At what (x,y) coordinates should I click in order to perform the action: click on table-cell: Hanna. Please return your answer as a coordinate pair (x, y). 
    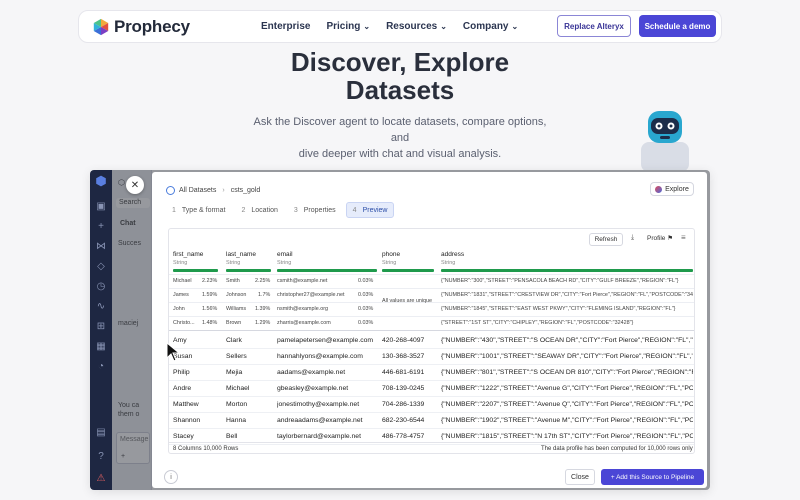
    Looking at the image, I should click on (236, 420).